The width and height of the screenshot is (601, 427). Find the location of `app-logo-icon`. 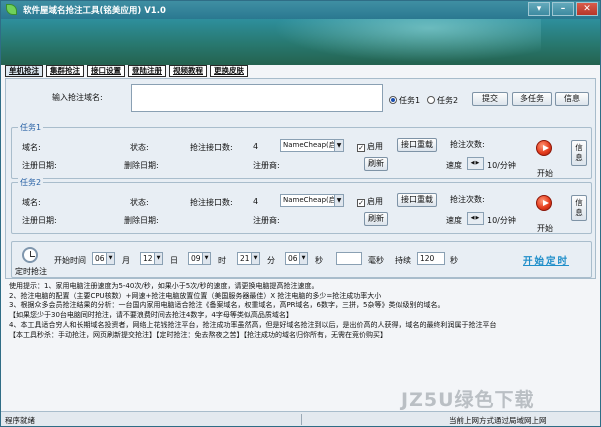

app-logo-icon is located at coordinates (11, 9).